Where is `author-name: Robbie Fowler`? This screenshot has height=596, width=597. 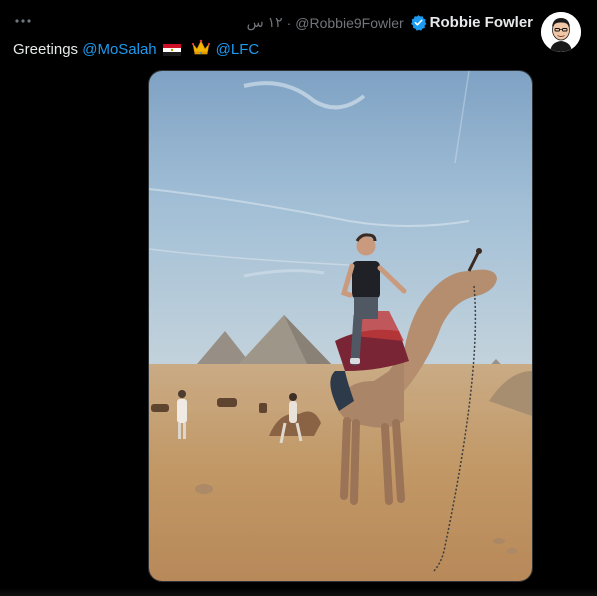
author-name: Robbie Fowler is located at coordinates (481, 22).